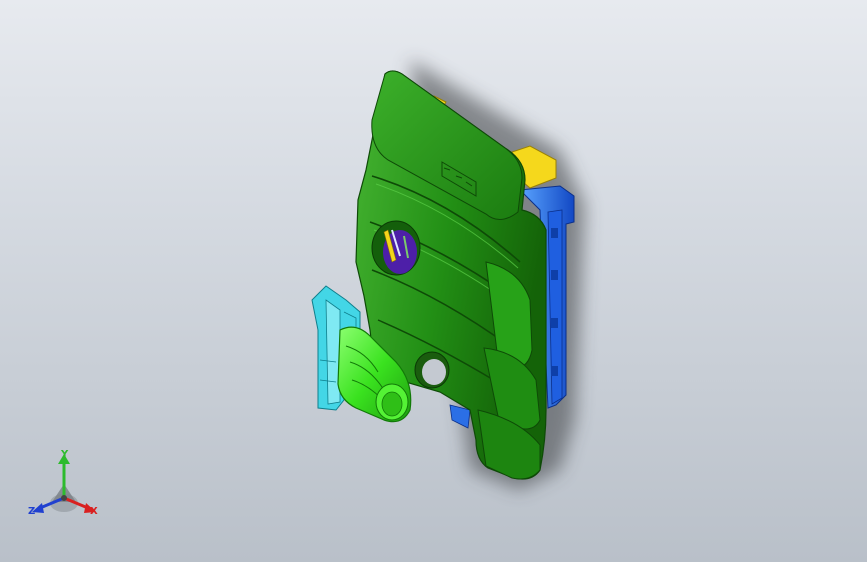 Image resolution: width=867 pixels, height=562 pixels. I want to click on upper-opening, so click(396, 248).